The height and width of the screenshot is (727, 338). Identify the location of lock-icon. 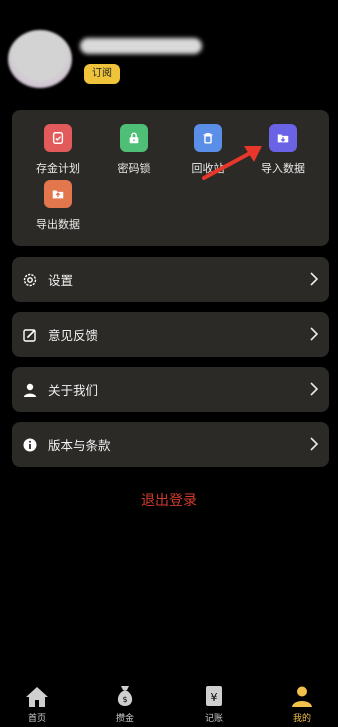
(134, 138).